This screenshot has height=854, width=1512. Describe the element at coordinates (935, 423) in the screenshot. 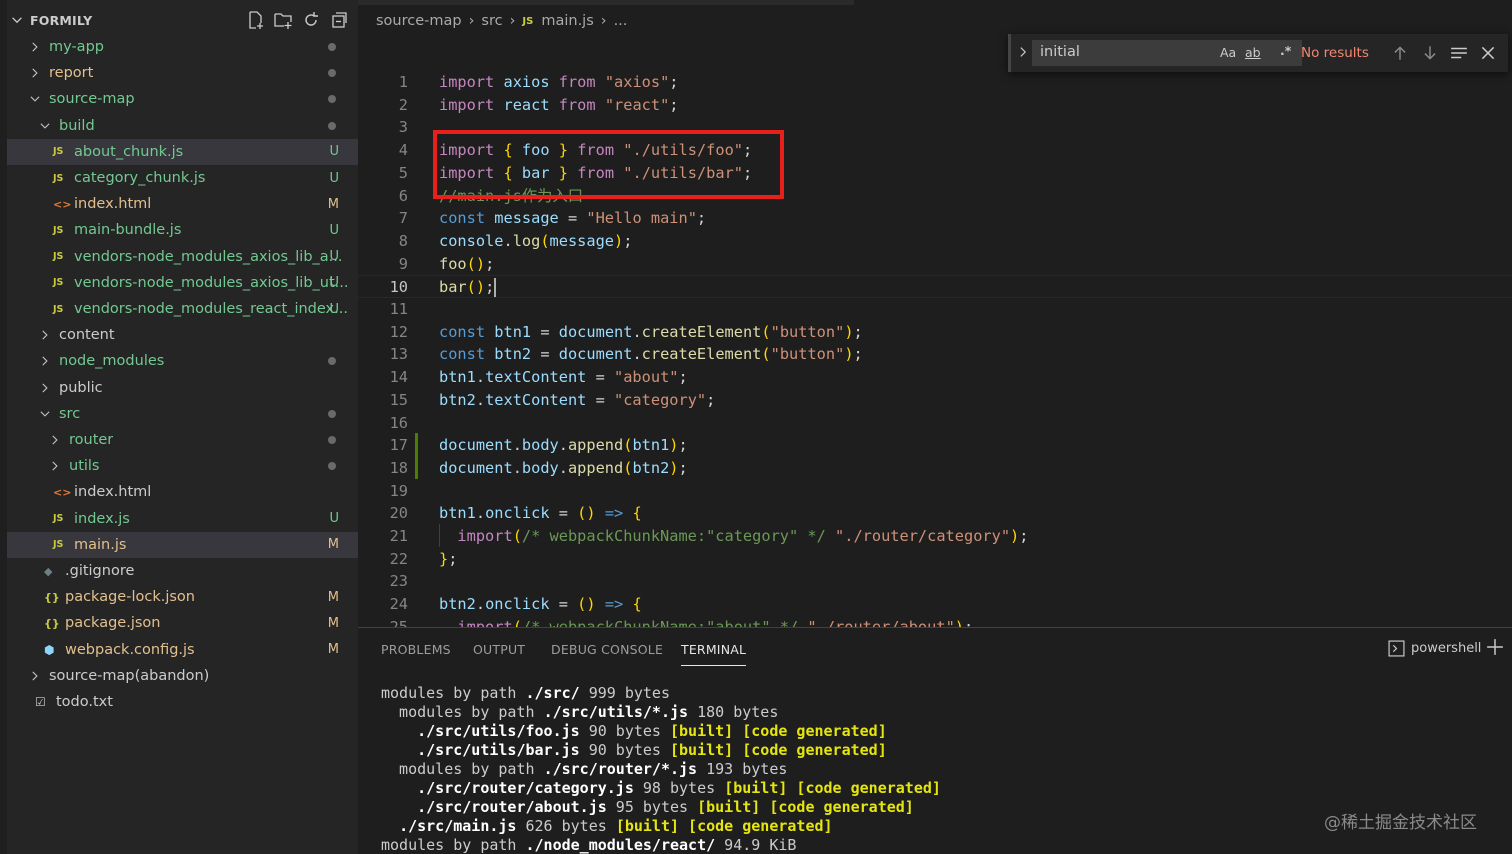

I see `code-line: 16` at that location.